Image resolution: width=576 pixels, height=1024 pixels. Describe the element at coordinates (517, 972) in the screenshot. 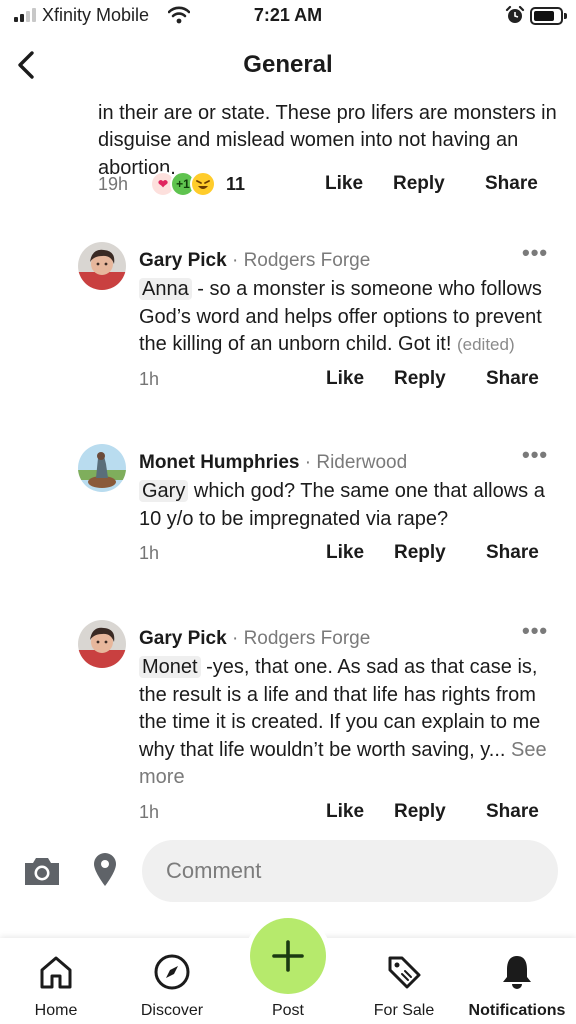

I see `bell-icon` at that location.